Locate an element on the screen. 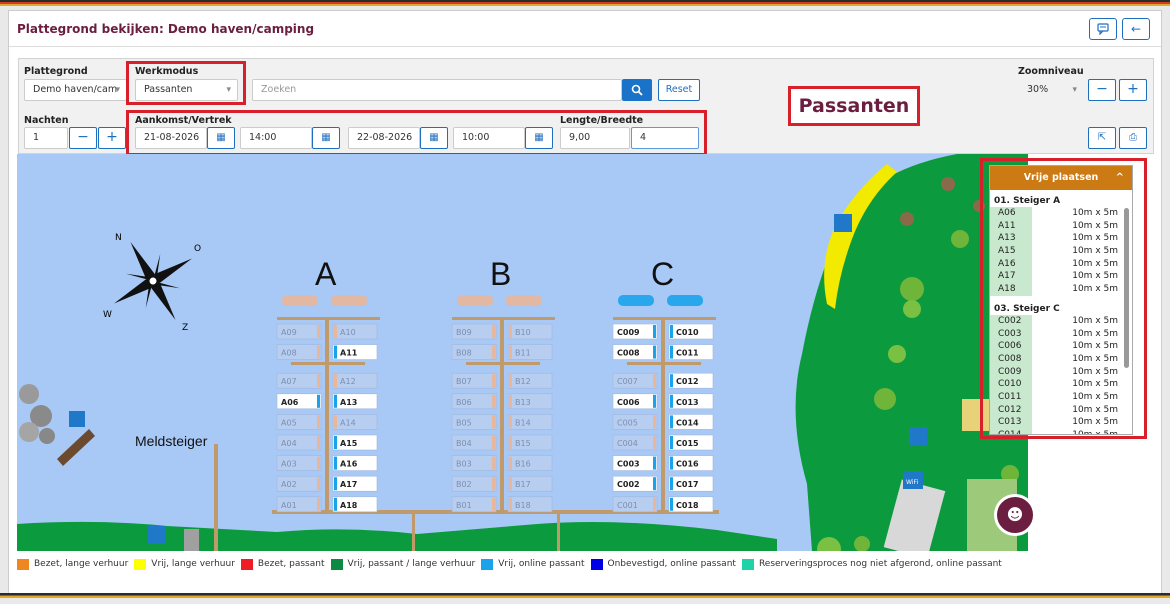 The image size is (1170, 604). legend-item: Bezet, passant is located at coordinates (282, 564).